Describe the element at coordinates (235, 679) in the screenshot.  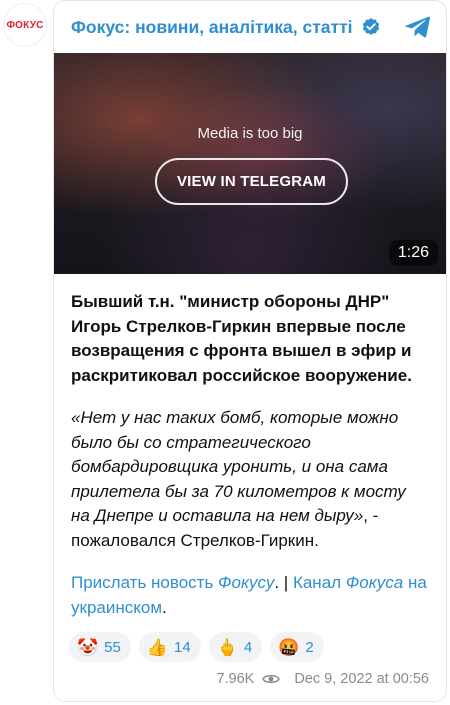
I see `view-count: 7.96K` at that location.